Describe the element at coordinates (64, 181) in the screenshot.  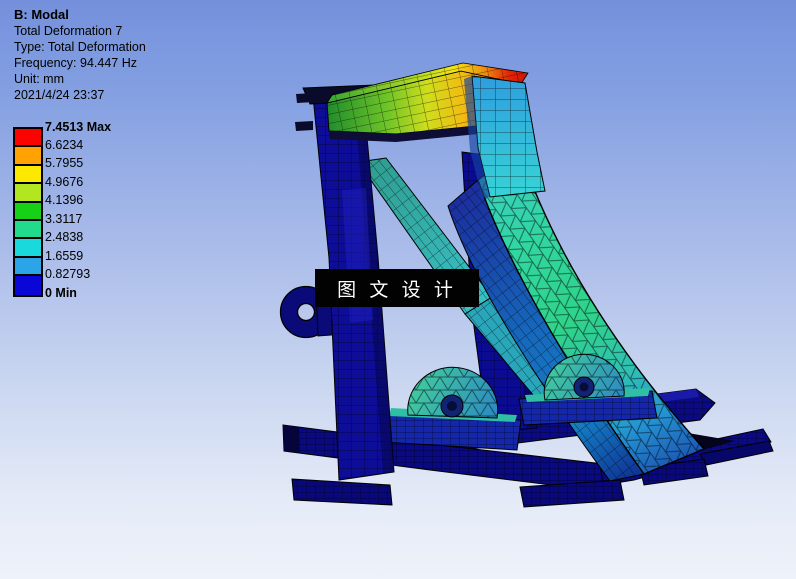
I see `legend-label: 4.9676` at that location.